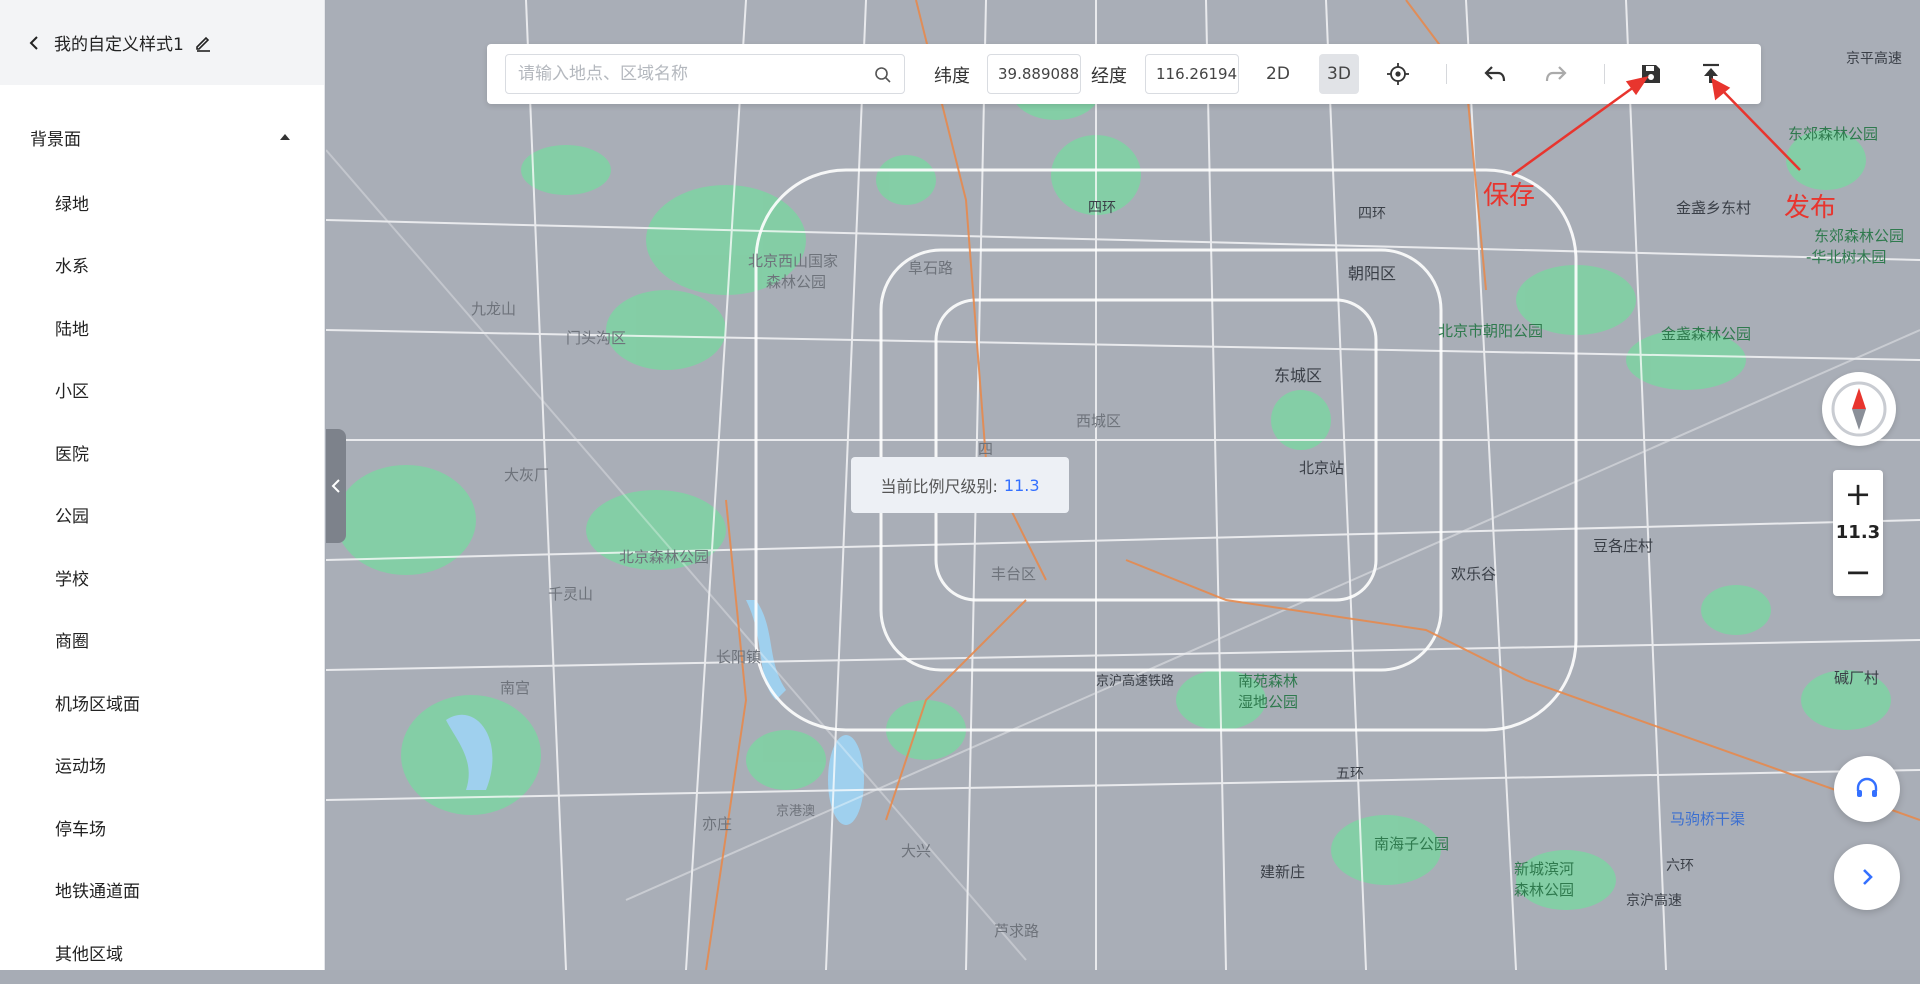 This screenshot has height=984, width=1920. I want to click on chevron-right-icon, so click(1868, 877).